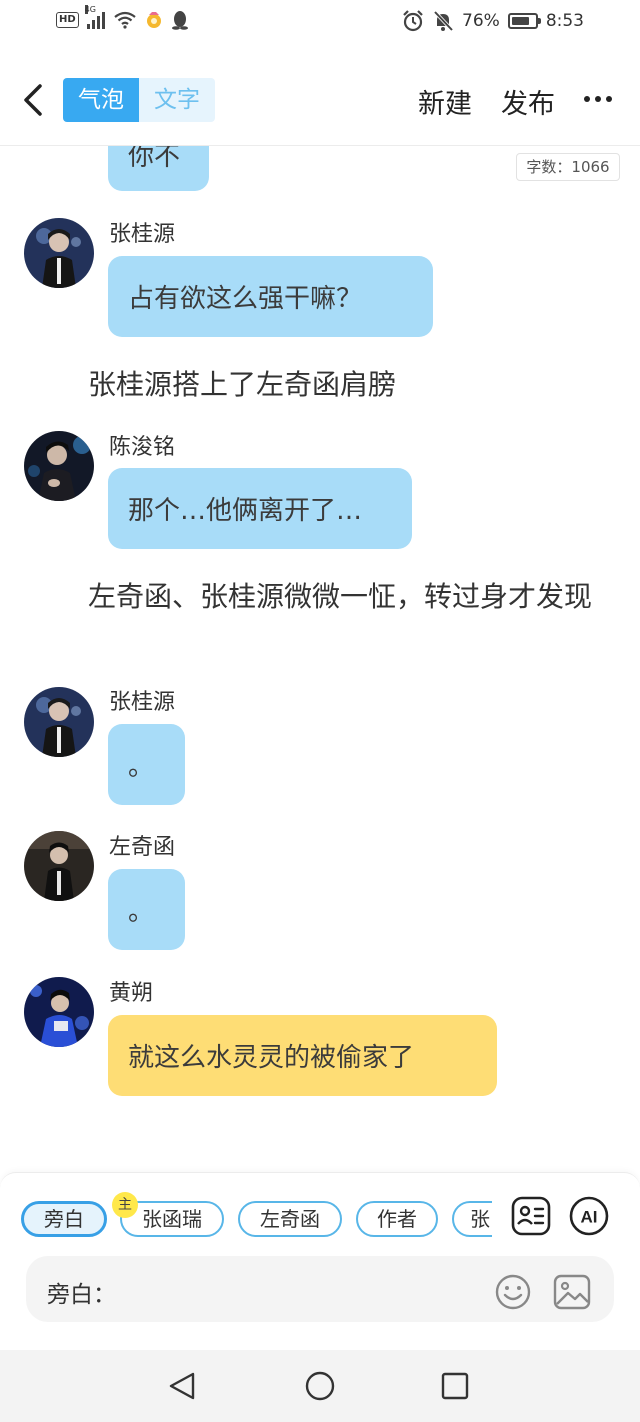  Describe the element at coordinates (125, 1205) in the screenshot. I see `main-role-badge: 主` at that location.